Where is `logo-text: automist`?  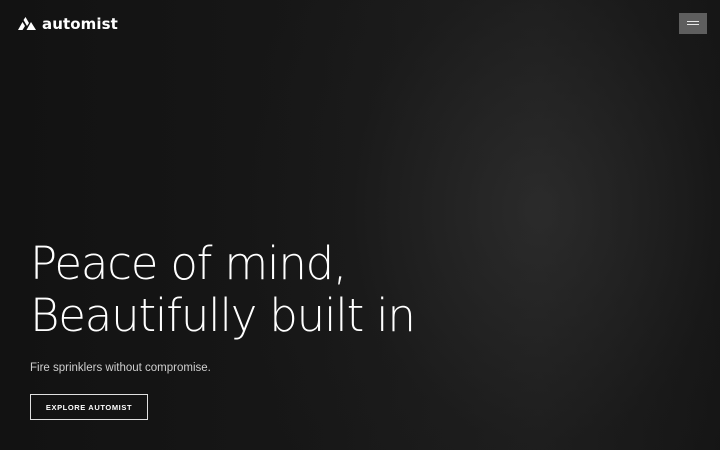 logo-text: automist is located at coordinates (80, 24).